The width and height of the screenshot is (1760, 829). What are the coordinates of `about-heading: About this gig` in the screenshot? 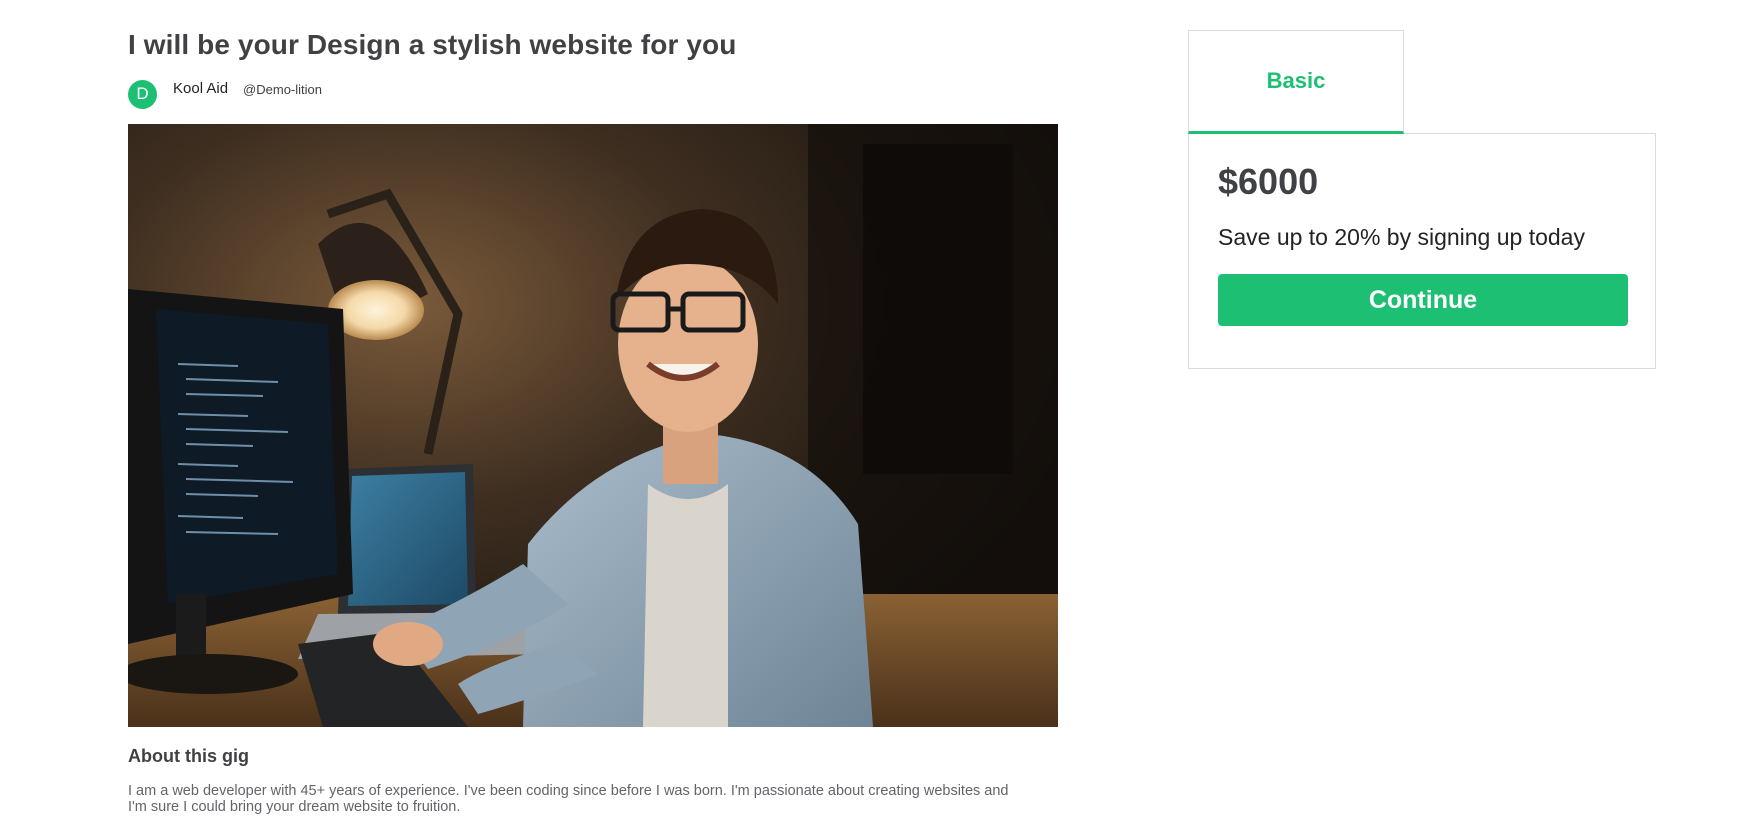 It's located at (188, 756).